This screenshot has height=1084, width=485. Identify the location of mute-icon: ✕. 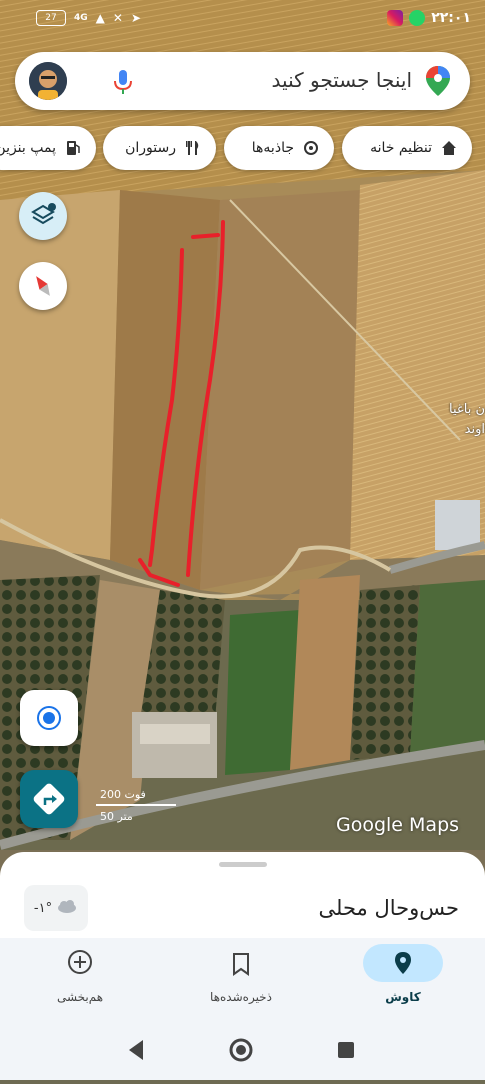
(117, 18).